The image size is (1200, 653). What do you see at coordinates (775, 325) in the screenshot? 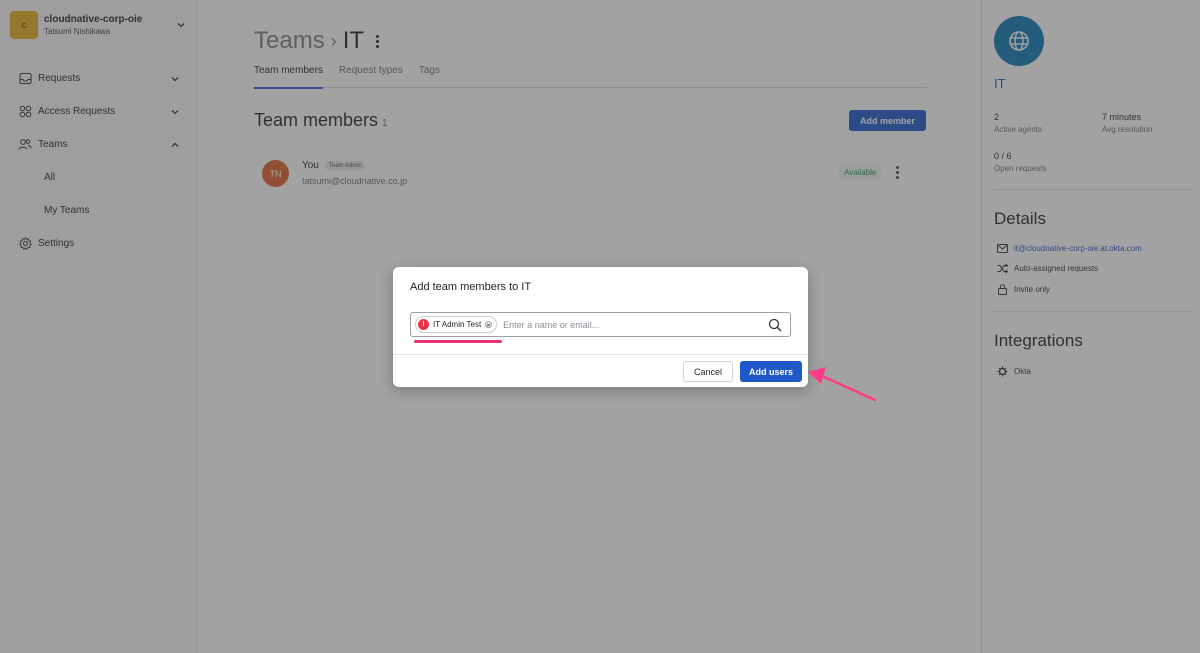
I see `search-icon` at bounding box center [775, 325].